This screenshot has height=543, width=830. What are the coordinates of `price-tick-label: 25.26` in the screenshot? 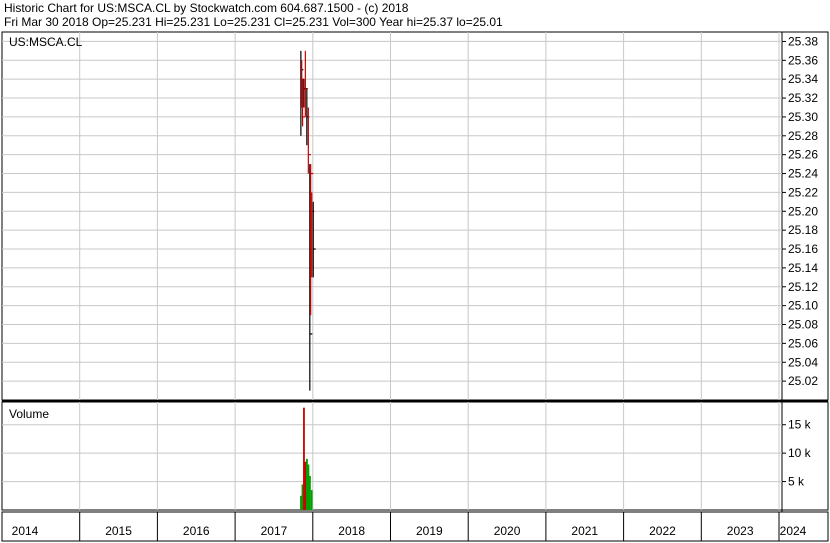 It's located at (803, 155).